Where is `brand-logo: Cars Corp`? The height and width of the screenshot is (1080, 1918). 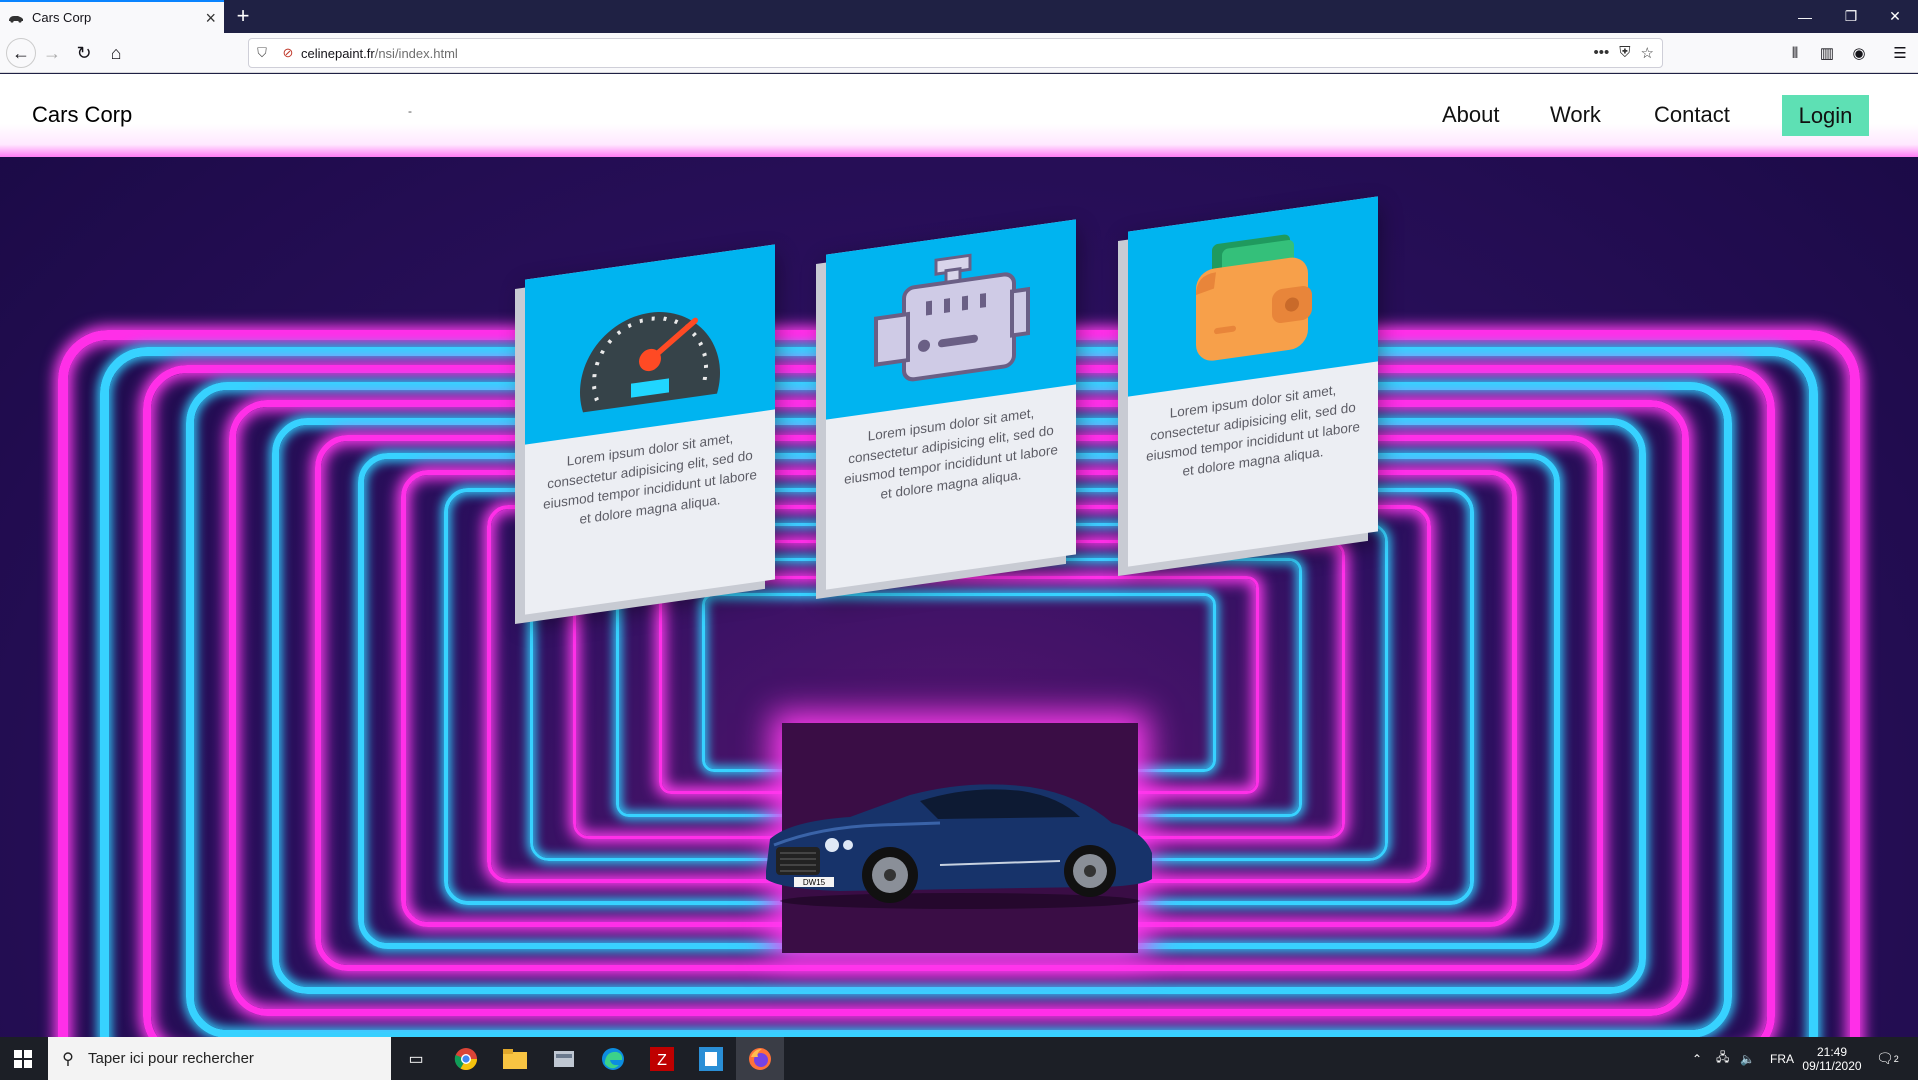 brand-logo: Cars Corp is located at coordinates (82, 115).